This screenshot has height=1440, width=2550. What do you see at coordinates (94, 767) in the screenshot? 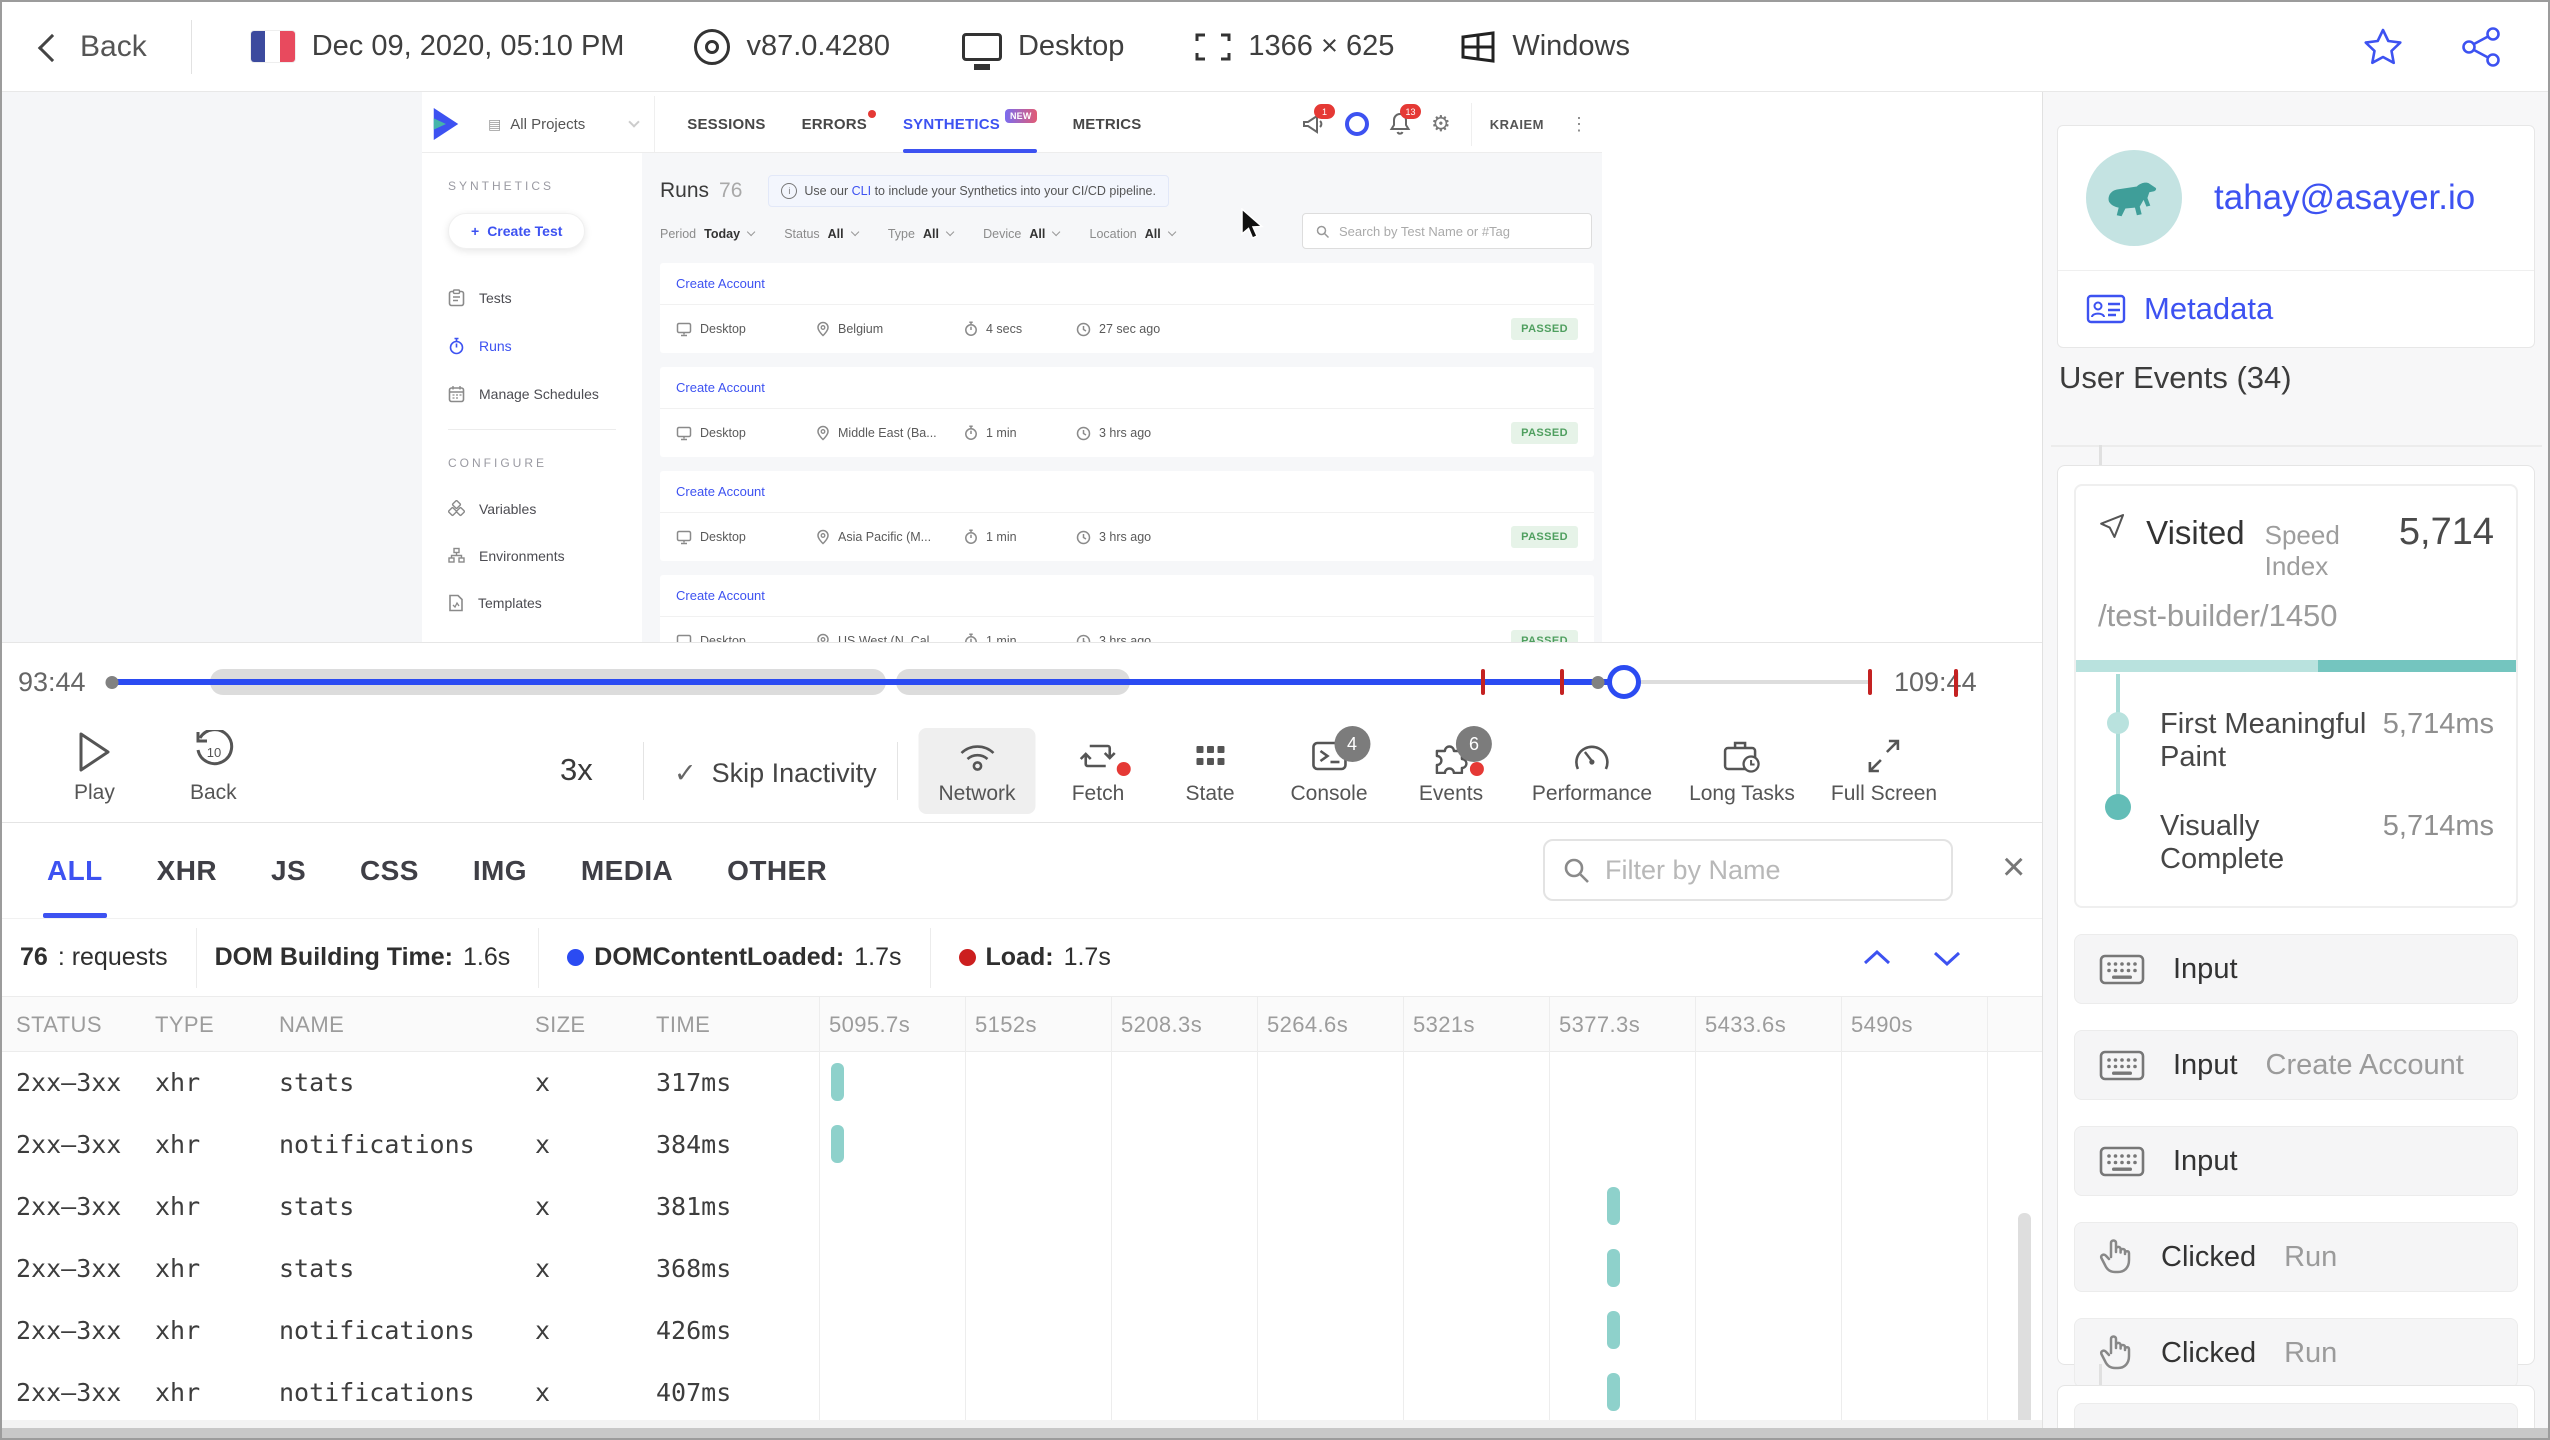
I see `play-button: Play` at bounding box center [94, 767].